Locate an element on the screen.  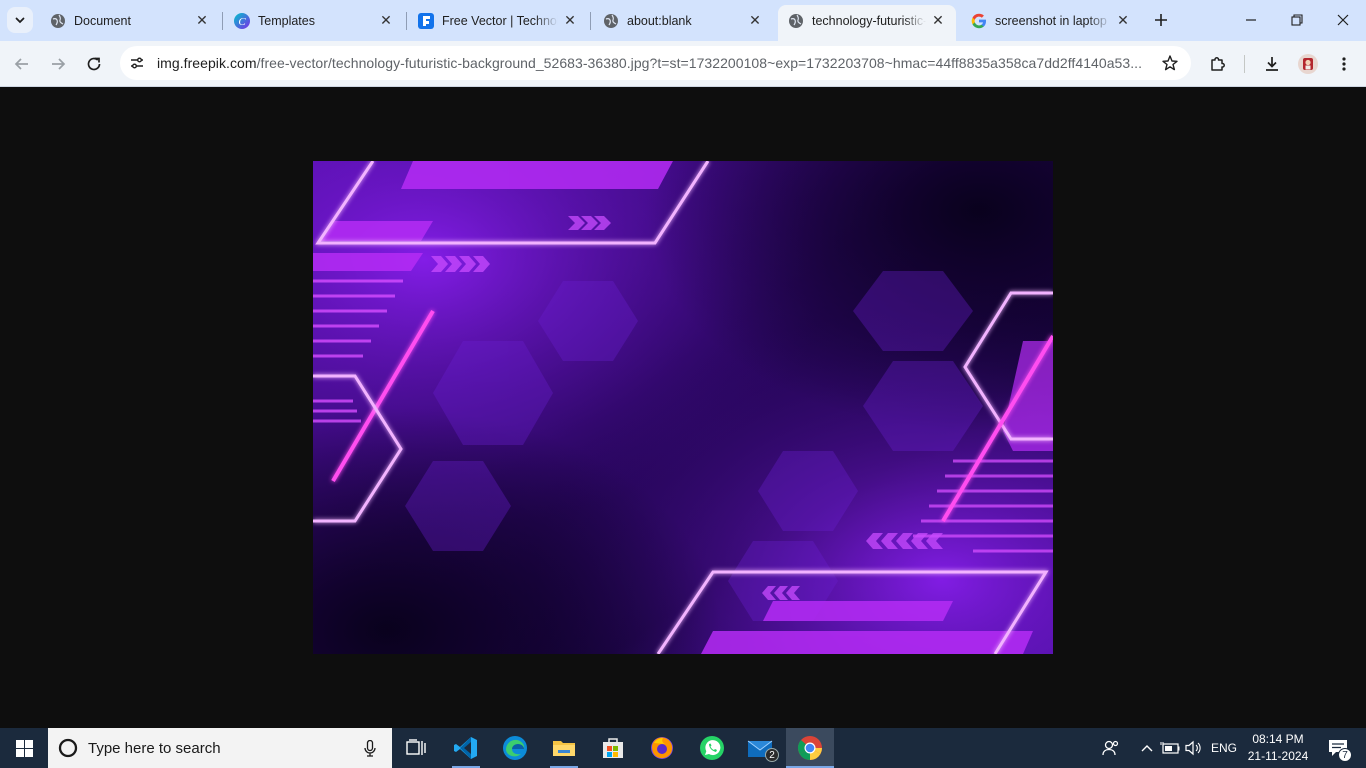
tab-templates: C Templates ✕ is located at coordinates (314, 20).